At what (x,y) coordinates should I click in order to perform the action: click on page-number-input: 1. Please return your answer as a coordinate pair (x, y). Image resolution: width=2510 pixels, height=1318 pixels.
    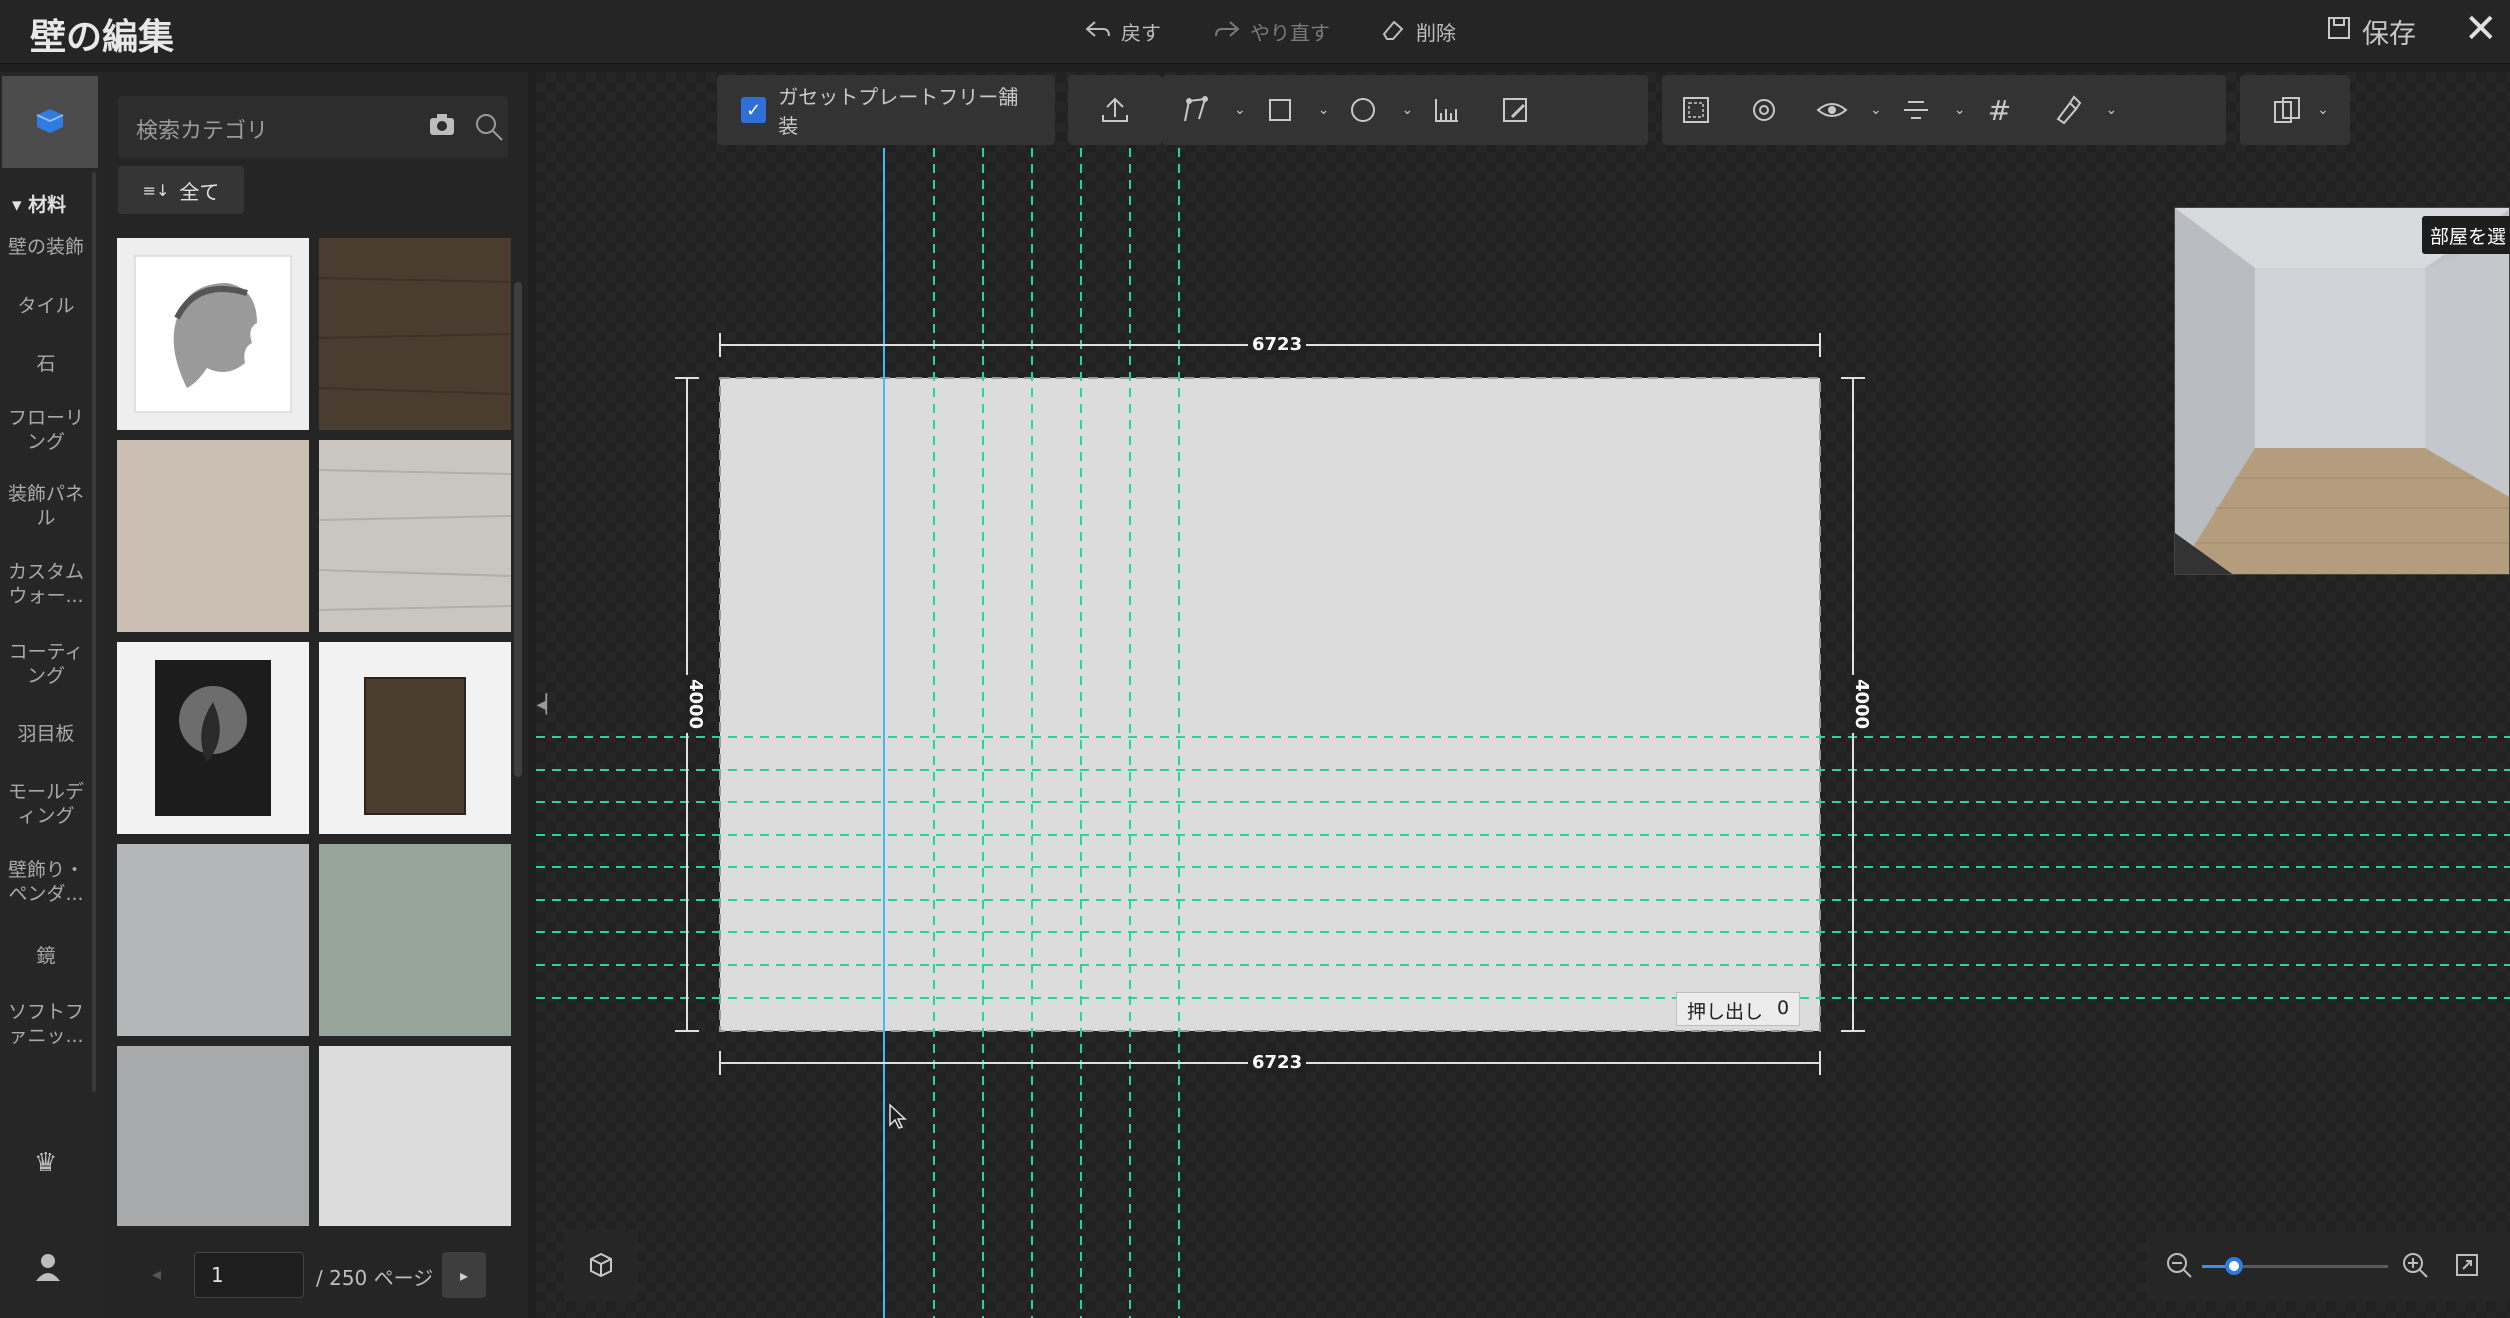
    Looking at the image, I should click on (249, 1275).